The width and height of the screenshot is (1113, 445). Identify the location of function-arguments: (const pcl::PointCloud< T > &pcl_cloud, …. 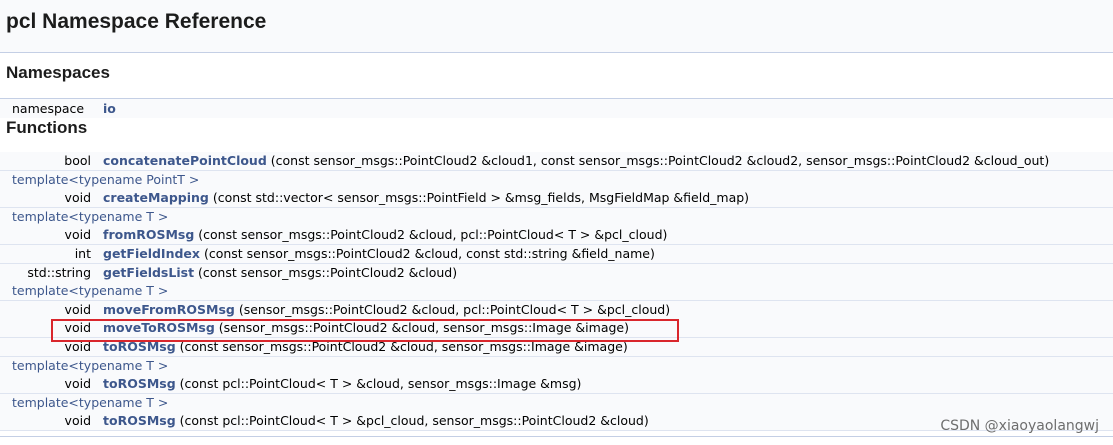
(412, 421).